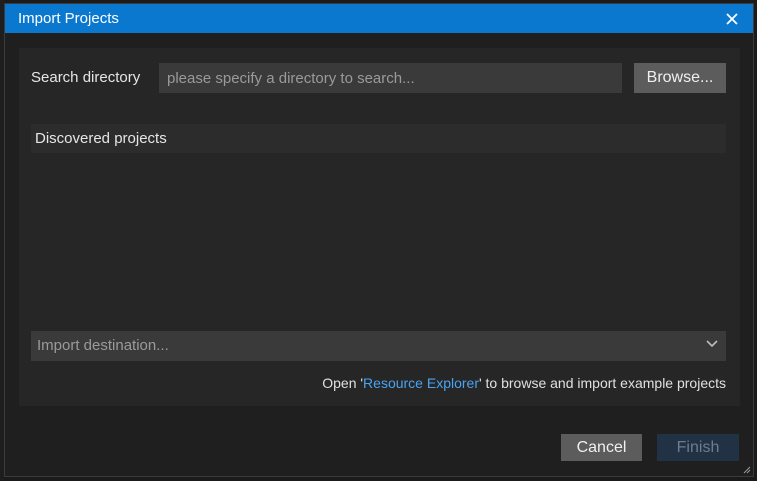 Image resolution: width=757 pixels, height=481 pixels. I want to click on search-directory-input, so click(390, 78).